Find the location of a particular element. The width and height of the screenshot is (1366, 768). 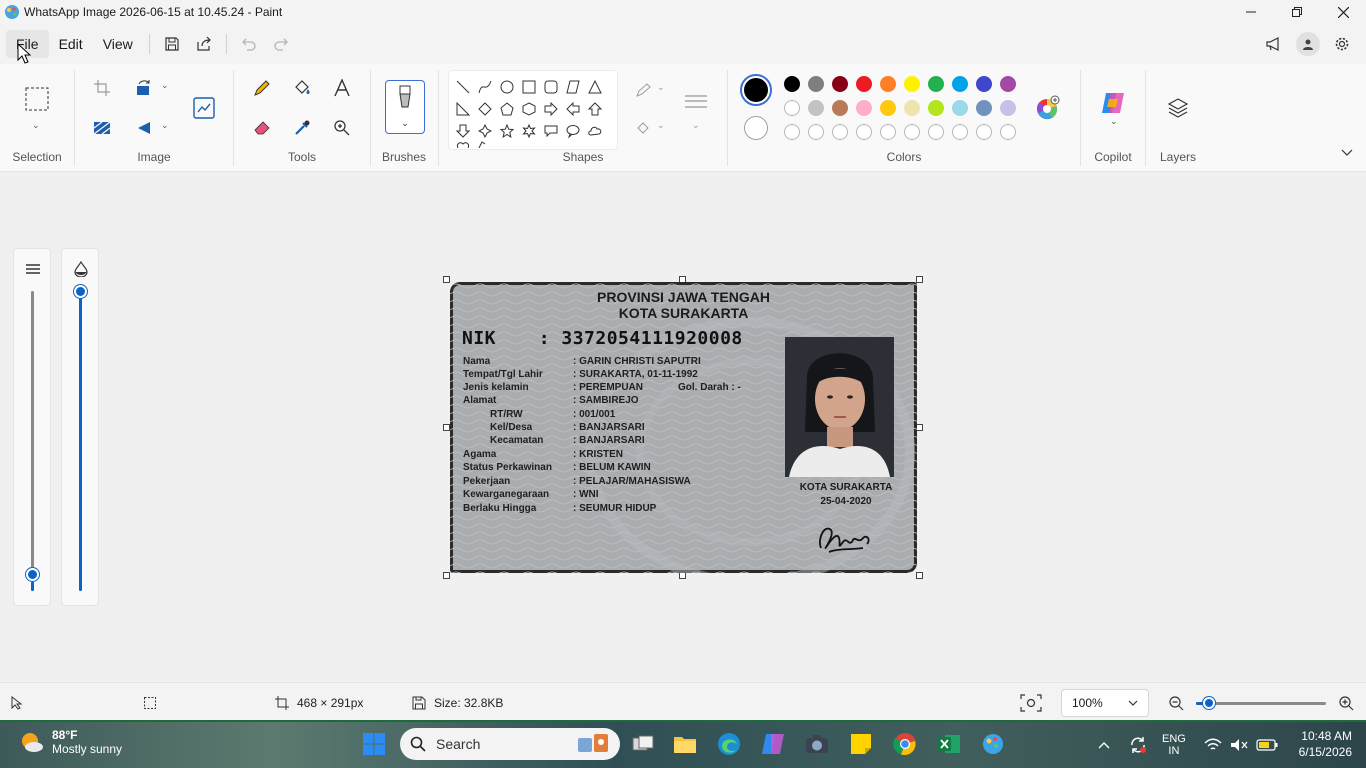

resize-handle-left is located at coordinates (446, 427).